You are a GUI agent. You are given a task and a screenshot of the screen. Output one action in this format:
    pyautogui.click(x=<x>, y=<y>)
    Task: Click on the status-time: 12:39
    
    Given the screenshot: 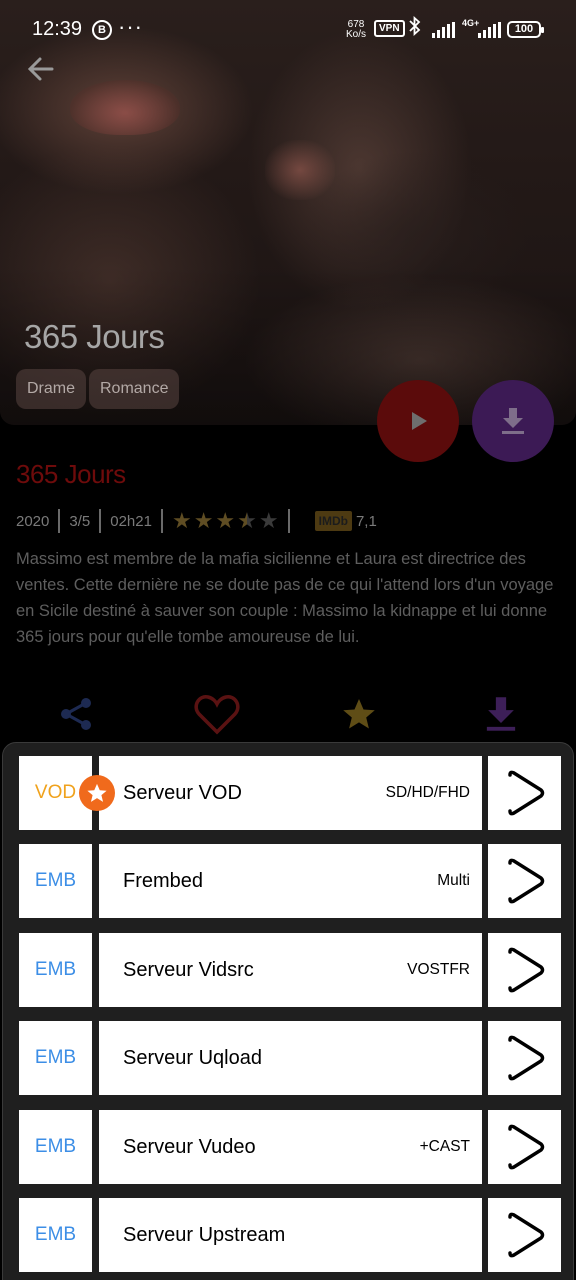 What is the action you would take?
    pyautogui.click(x=57, y=29)
    